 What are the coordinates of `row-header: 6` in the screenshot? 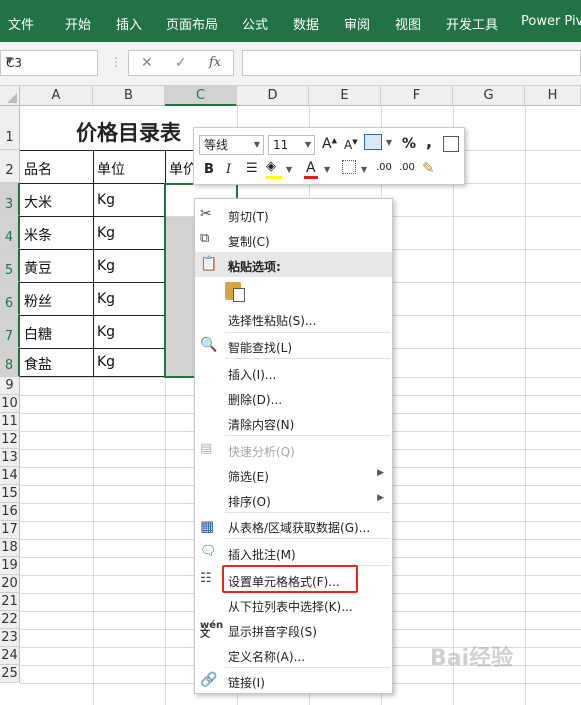 It's located at (10, 298).